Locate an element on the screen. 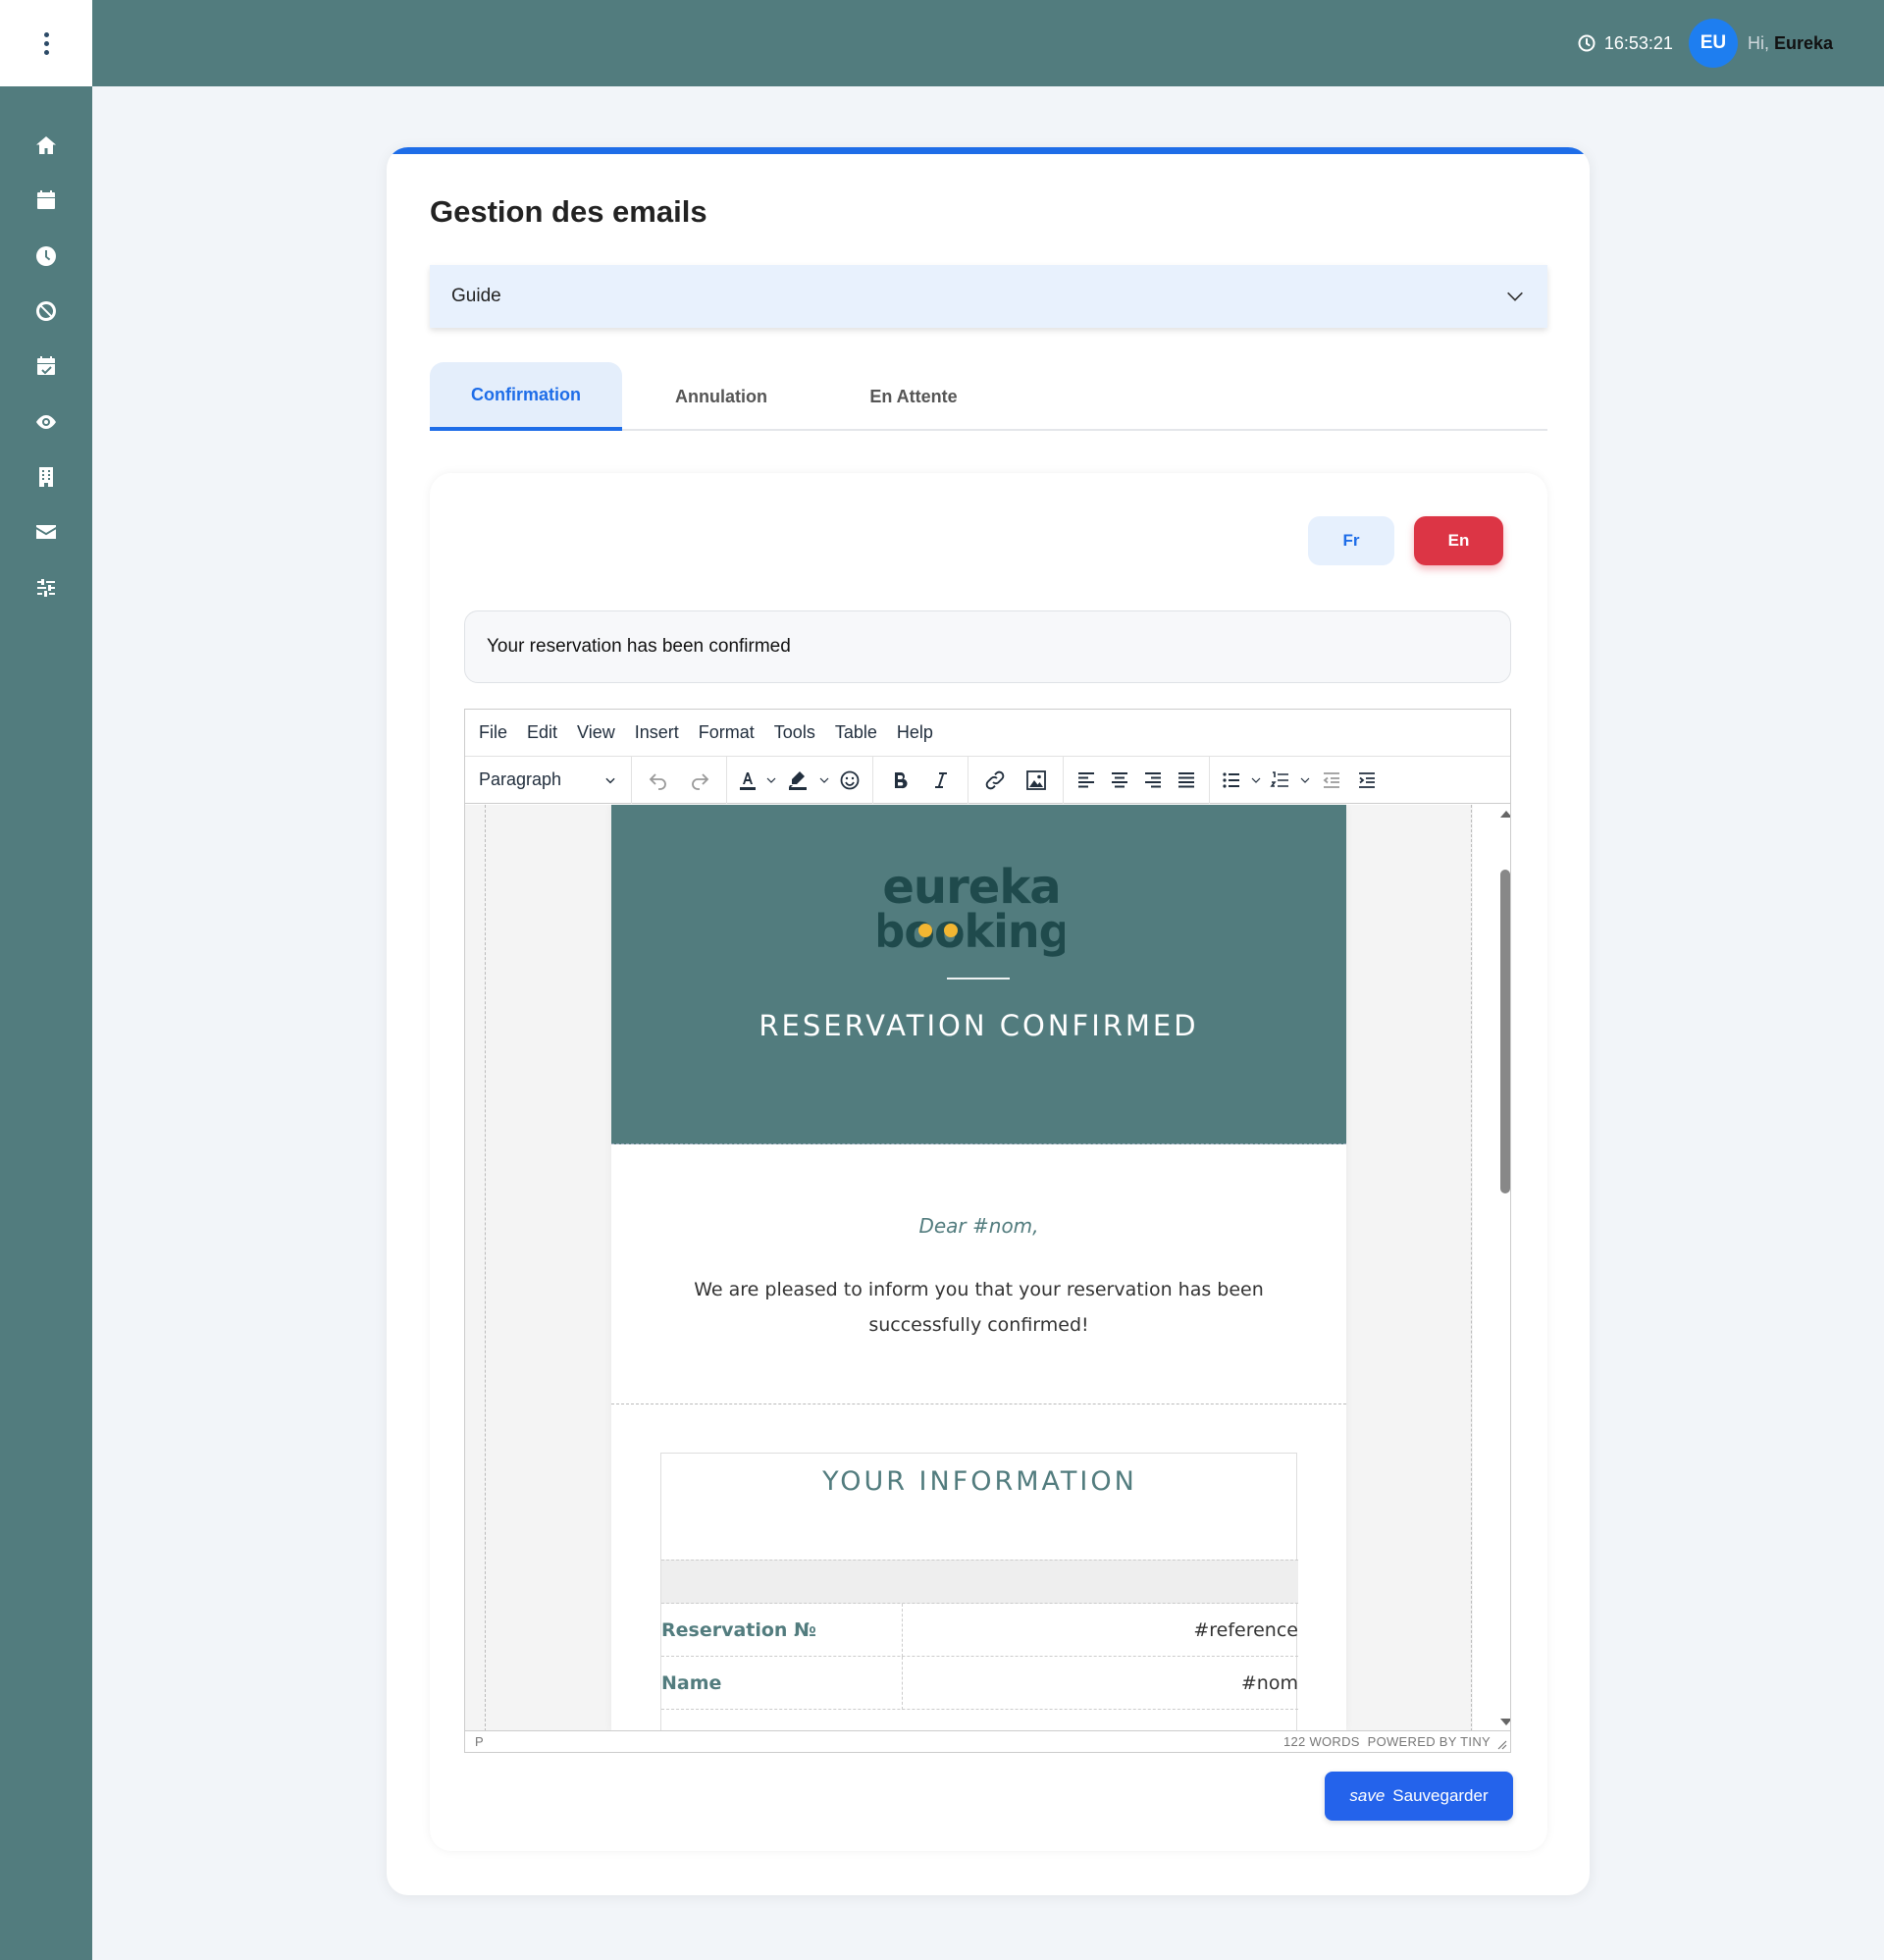 The width and height of the screenshot is (1884, 1960). numbered-list-dropdown is located at coordinates (1305, 780).